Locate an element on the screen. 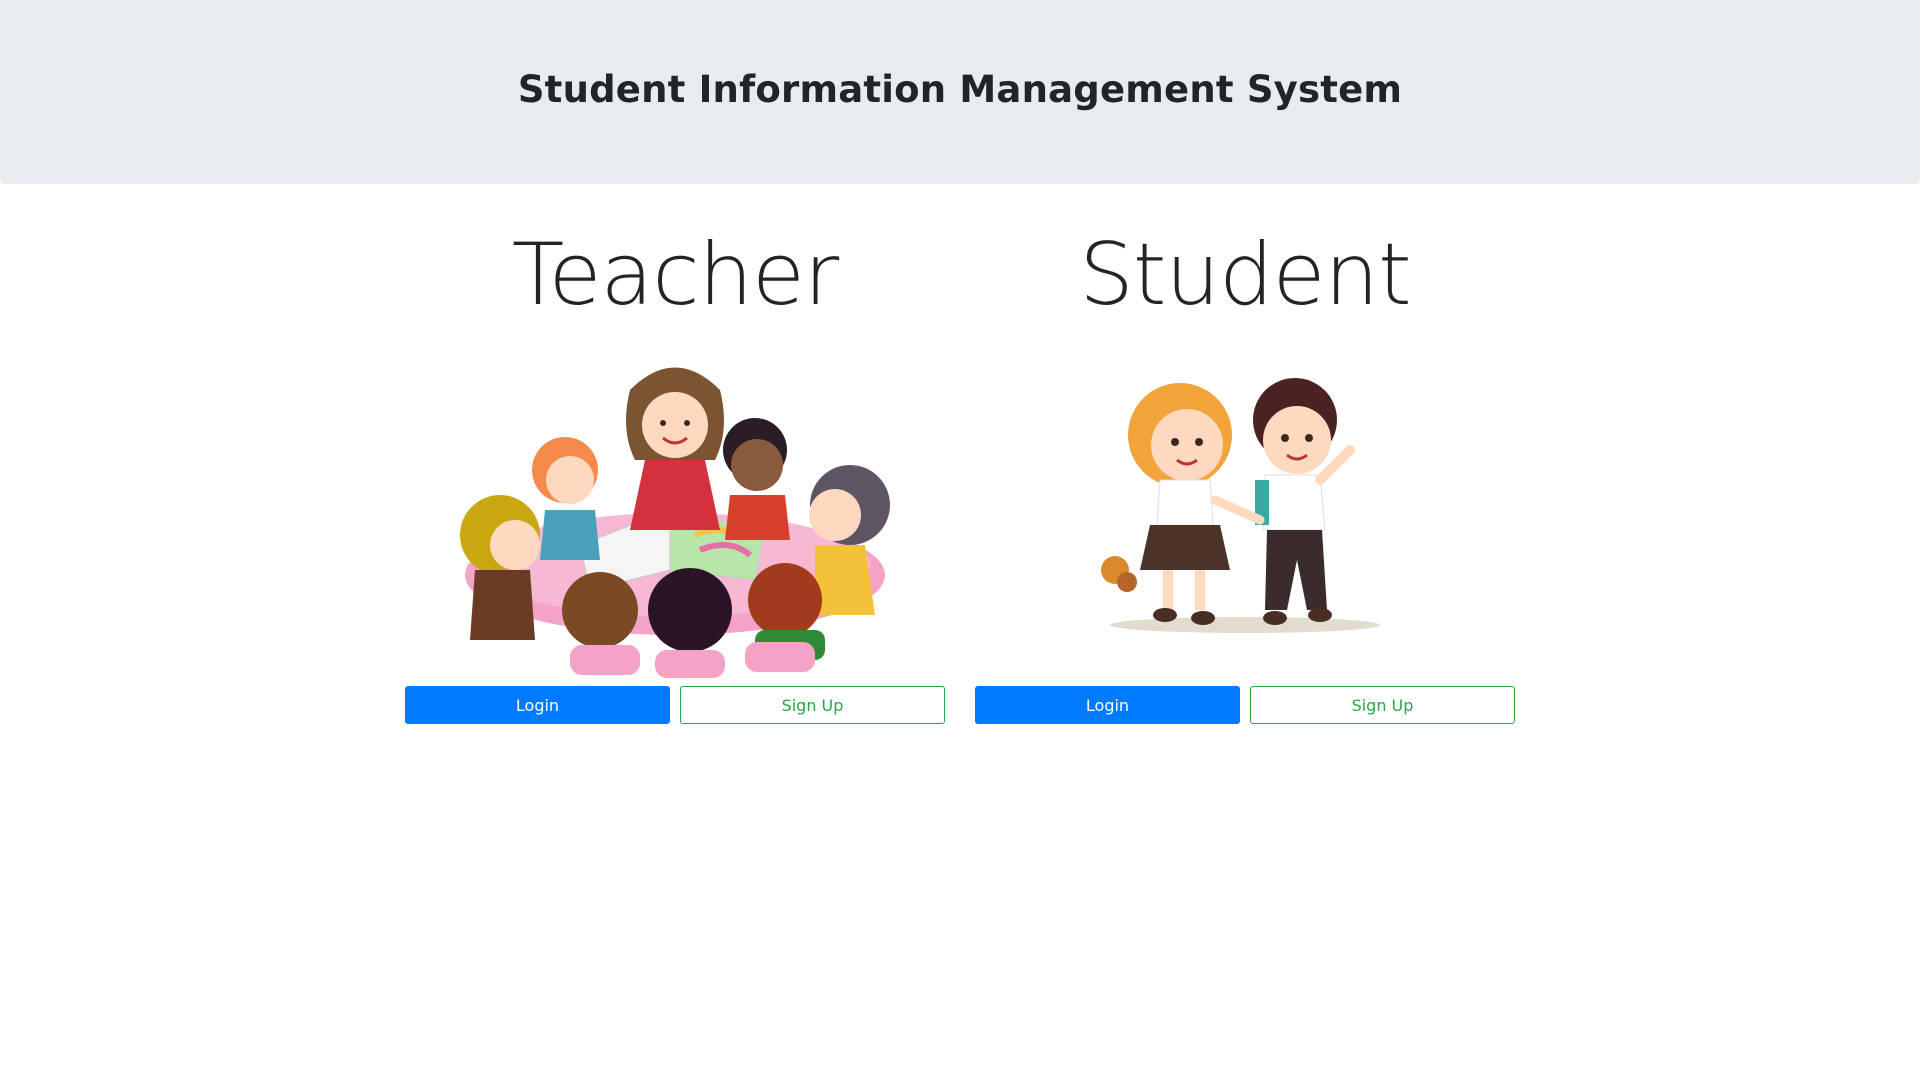  teacher-card: Teacher Login Sign Up is located at coordinates (675, 472).